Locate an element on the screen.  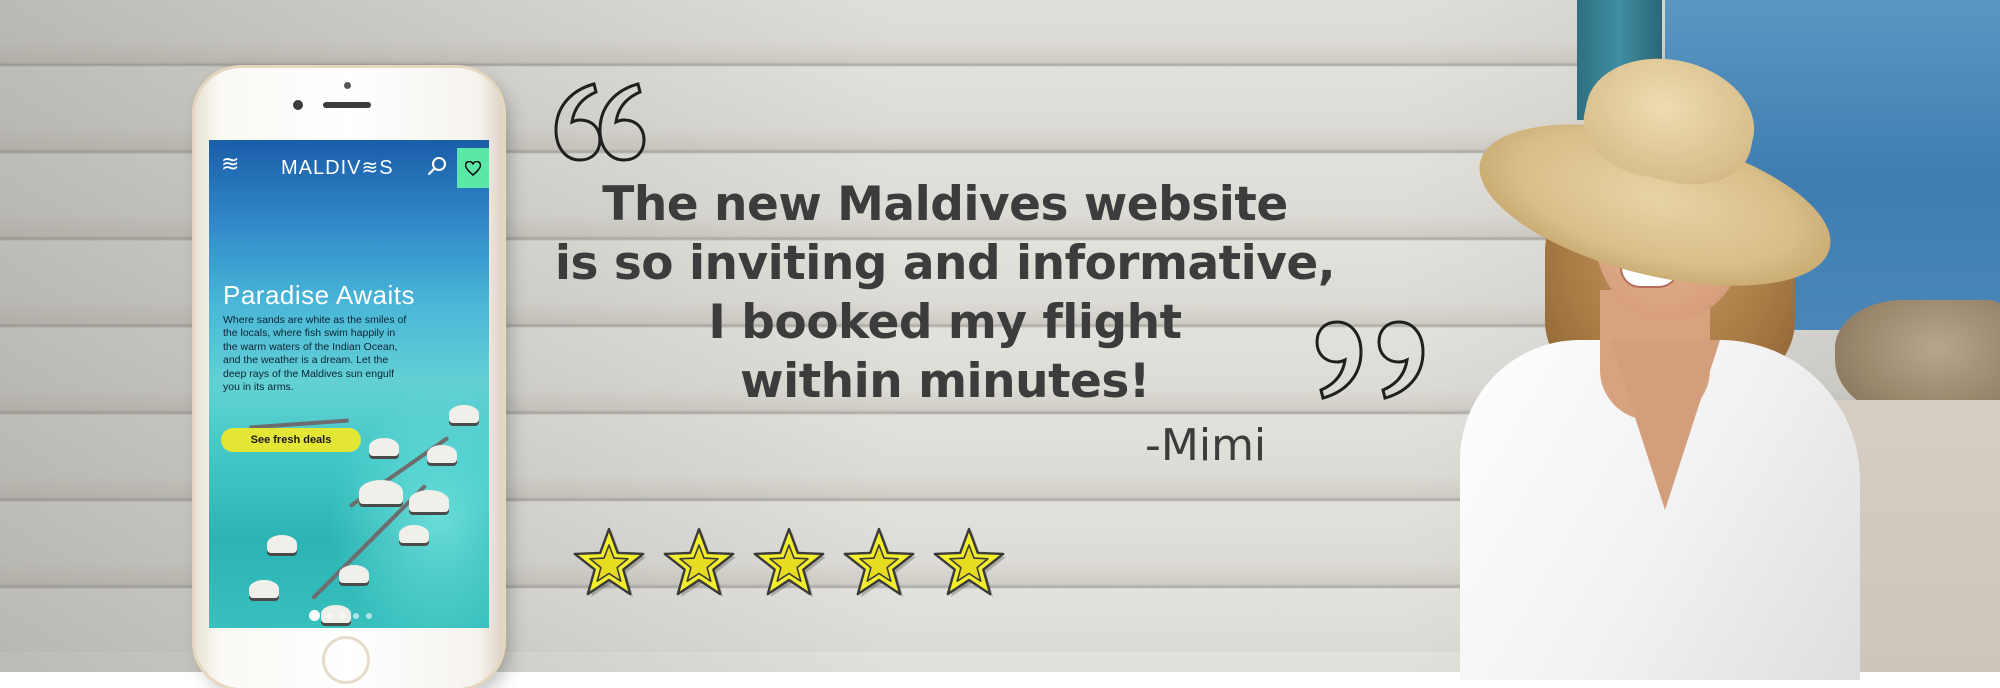
heart-icon is located at coordinates (473, 168).